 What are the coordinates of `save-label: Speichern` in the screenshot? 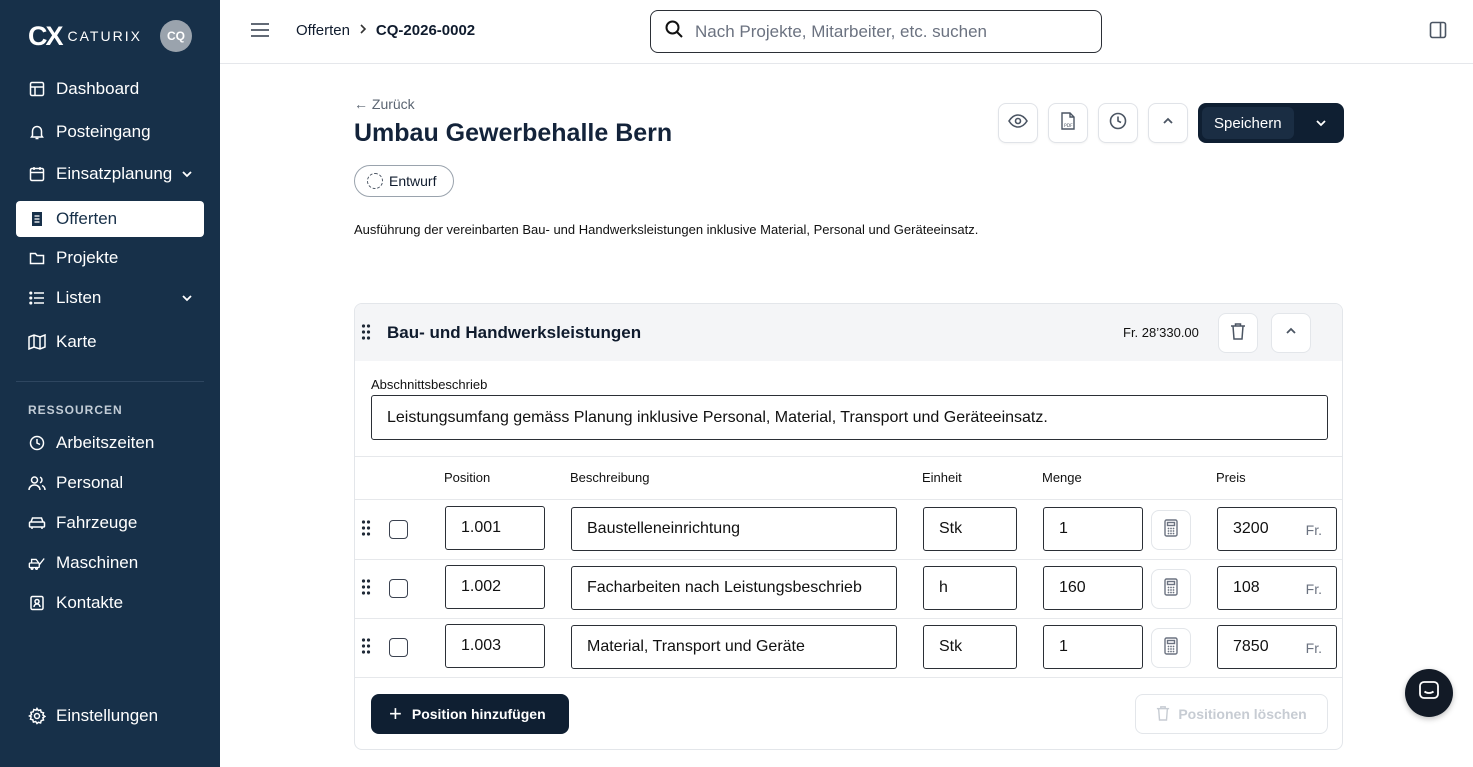 It's located at (1248, 123).